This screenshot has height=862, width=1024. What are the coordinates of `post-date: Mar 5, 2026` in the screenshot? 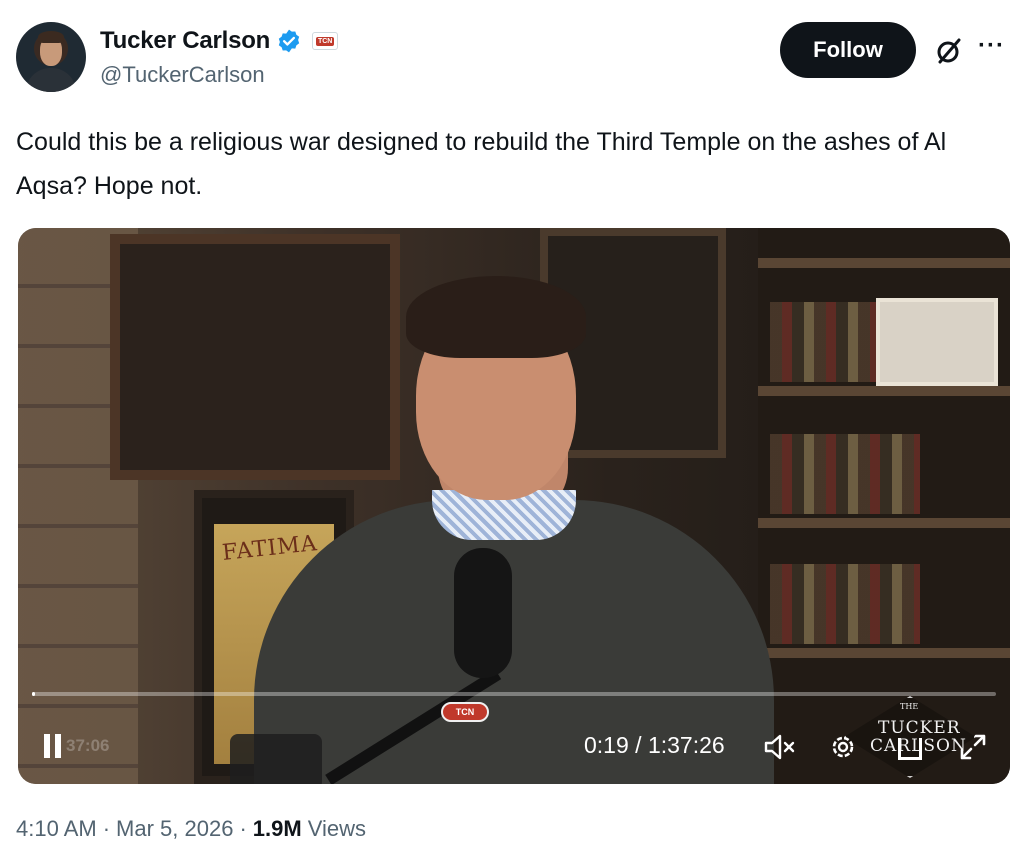 It's located at (174, 829).